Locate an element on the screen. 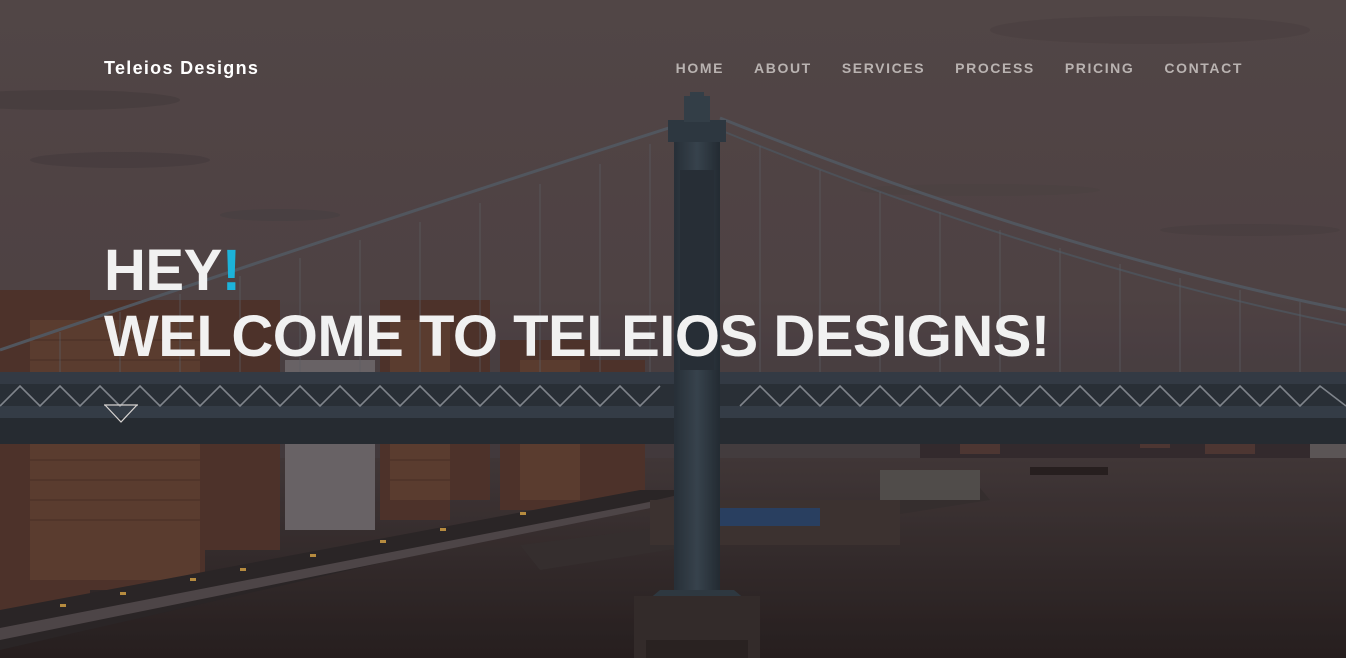 This screenshot has height=658, width=1346. nav-link-contact: CONTACT is located at coordinates (1203, 68).